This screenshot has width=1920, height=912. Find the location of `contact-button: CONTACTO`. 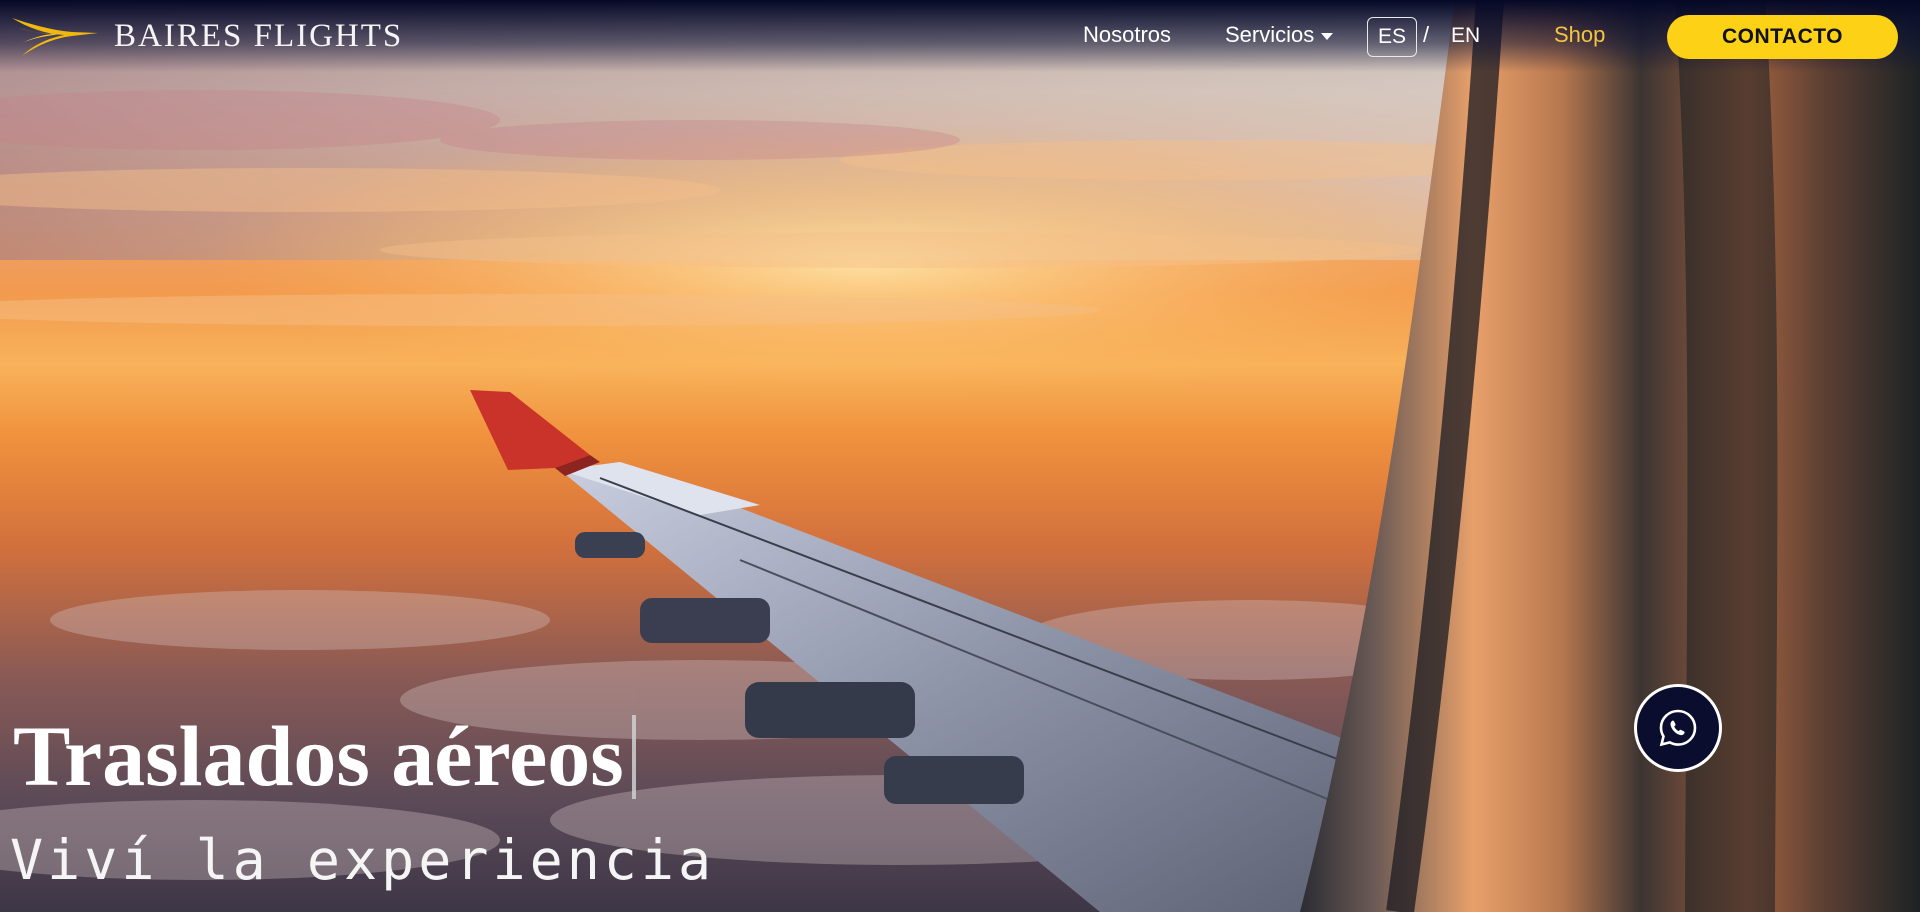

contact-button: CONTACTO is located at coordinates (1782, 37).